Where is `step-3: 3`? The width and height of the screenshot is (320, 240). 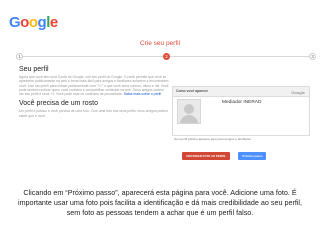 step-3: 3 is located at coordinates (312, 56).